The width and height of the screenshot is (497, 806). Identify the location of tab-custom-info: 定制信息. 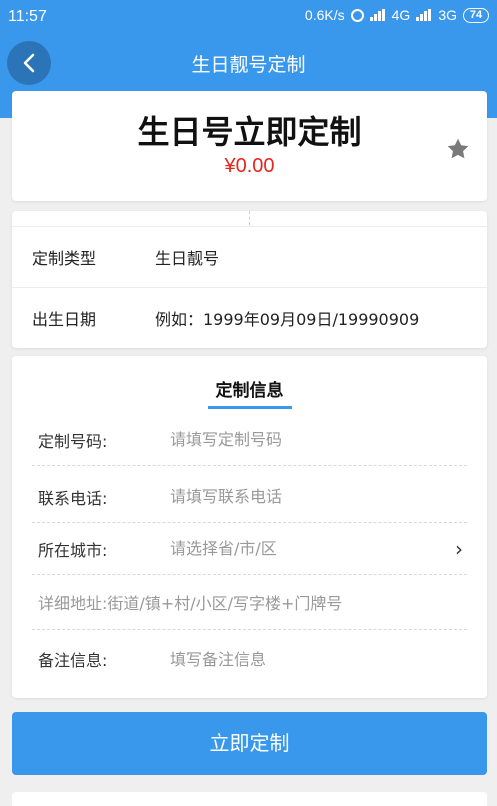
(249, 388).